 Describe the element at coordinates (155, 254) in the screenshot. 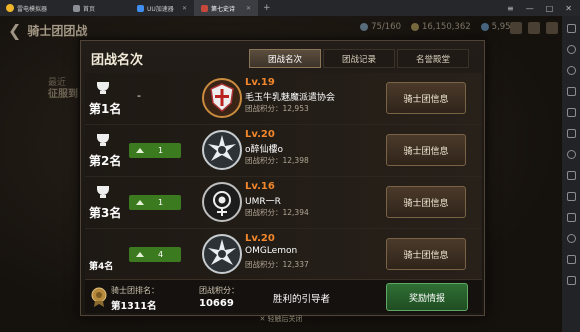

I see `rank-change-badge: 4` at that location.